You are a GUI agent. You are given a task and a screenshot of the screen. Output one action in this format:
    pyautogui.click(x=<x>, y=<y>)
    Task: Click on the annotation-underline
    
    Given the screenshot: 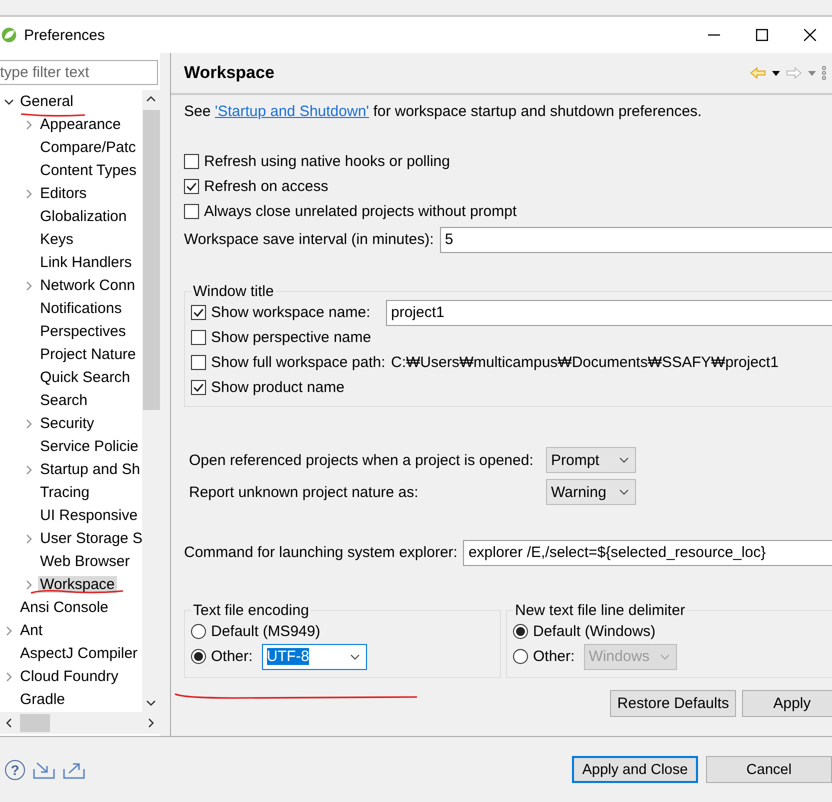 What is the action you would take?
    pyautogui.click(x=53, y=115)
    